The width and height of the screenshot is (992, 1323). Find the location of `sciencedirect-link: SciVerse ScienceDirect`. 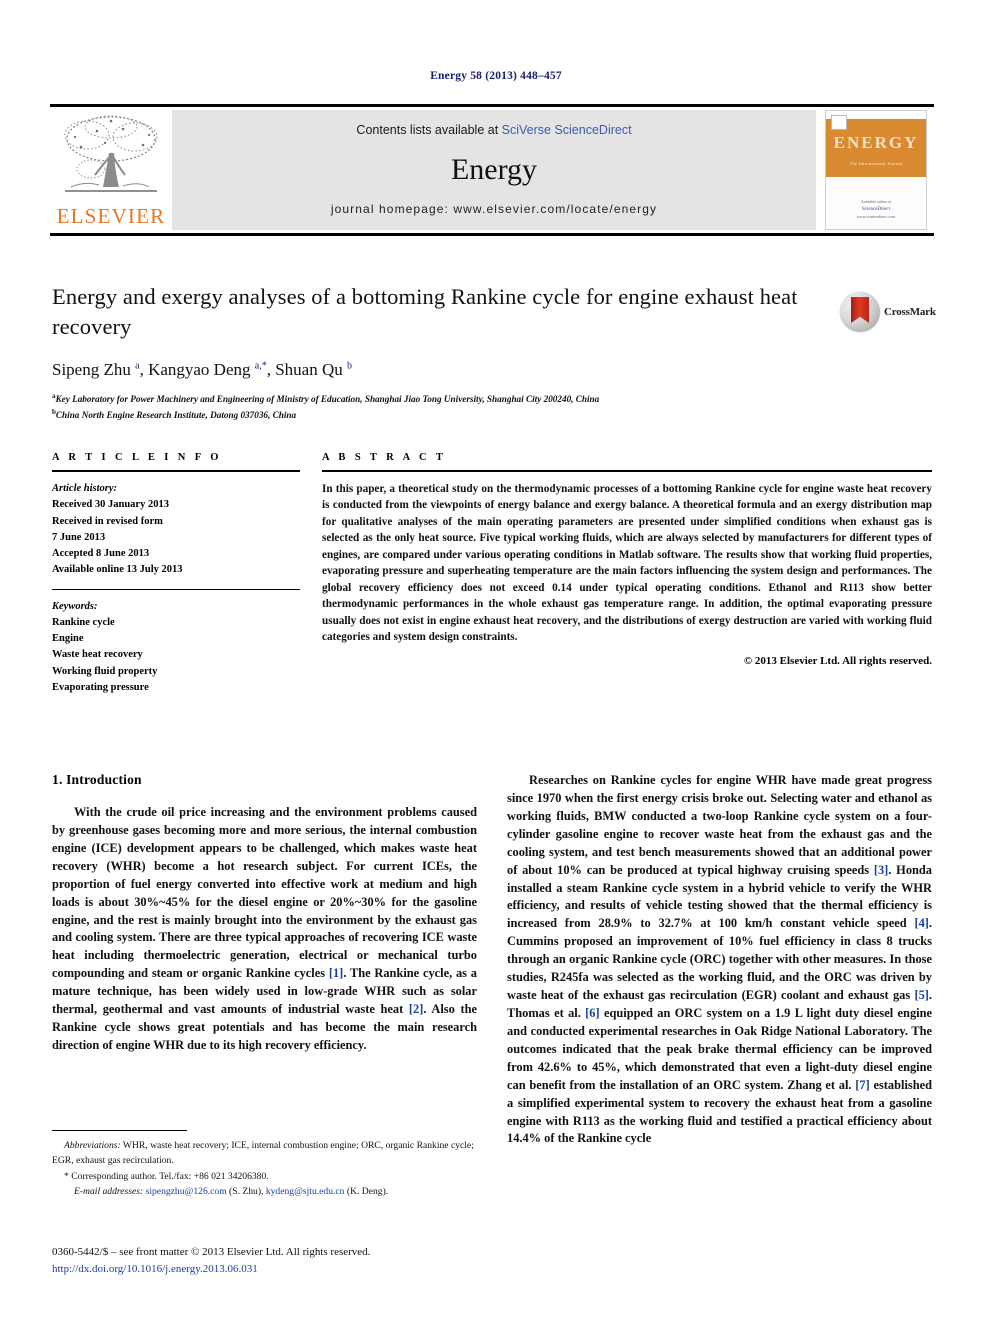

sciencedirect-link: SciVerse ScienceDirect is located at coordinates (567, 130).